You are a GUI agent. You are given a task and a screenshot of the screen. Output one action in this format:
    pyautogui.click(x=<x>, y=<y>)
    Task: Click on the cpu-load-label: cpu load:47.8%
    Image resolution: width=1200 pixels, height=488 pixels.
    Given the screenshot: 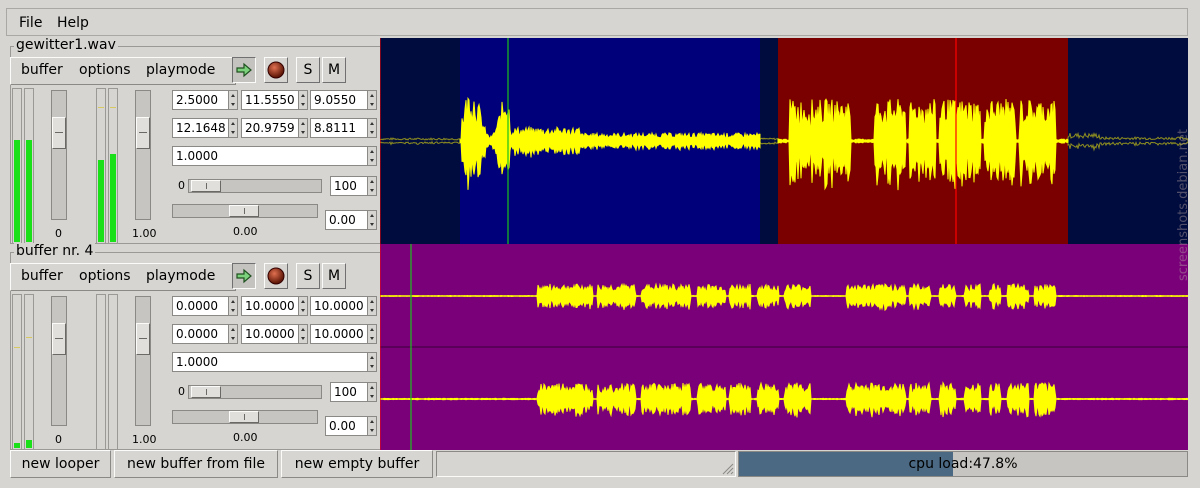 What is the action you would take?
    pyautogui.click(x=963, y=464)
    